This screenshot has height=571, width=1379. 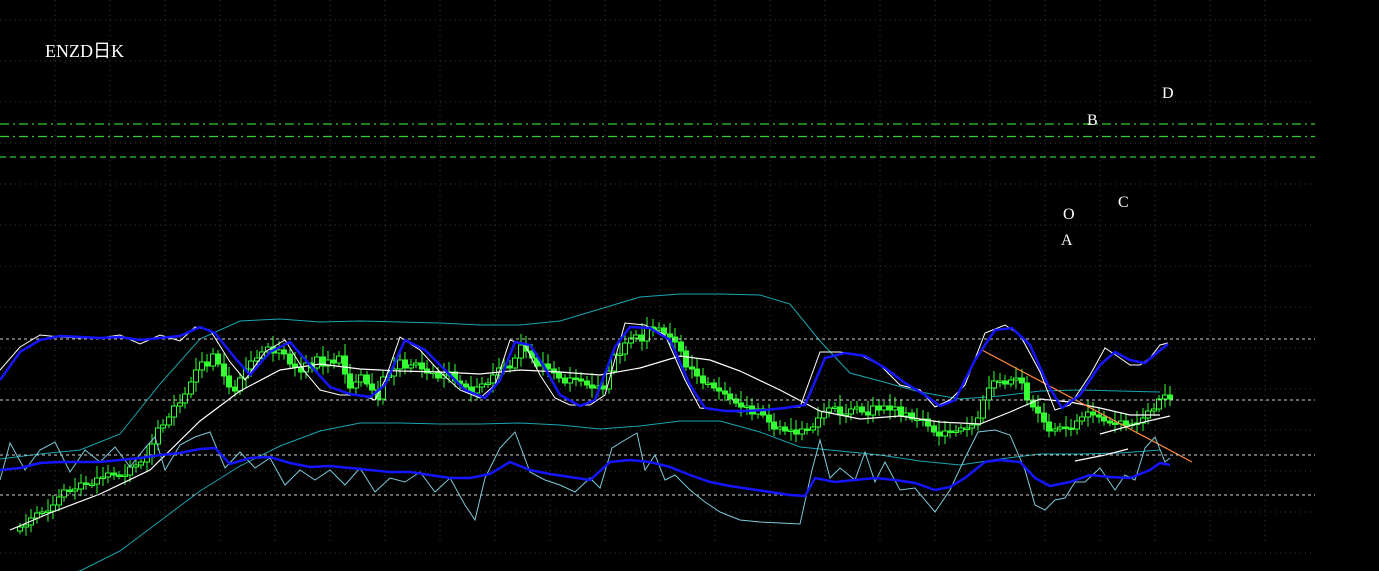 What do you see at coordinates (1092, 120) in the screenshot?
I see `point-label-b: B` at bounding box center [1092, 120].